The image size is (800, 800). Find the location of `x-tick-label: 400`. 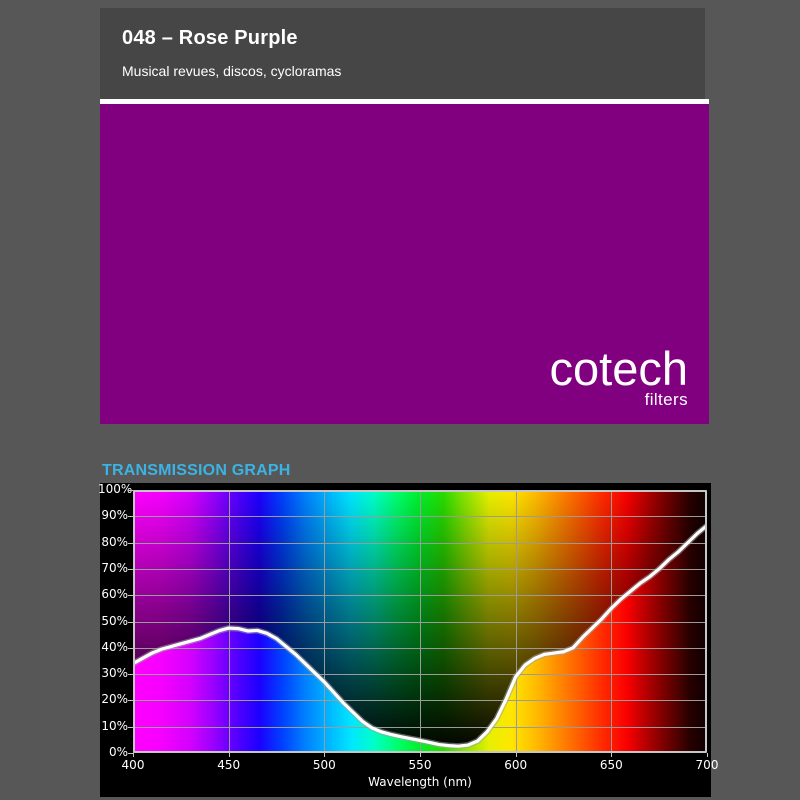

x-tick-label: 400 is located at coordinates (133, 765).